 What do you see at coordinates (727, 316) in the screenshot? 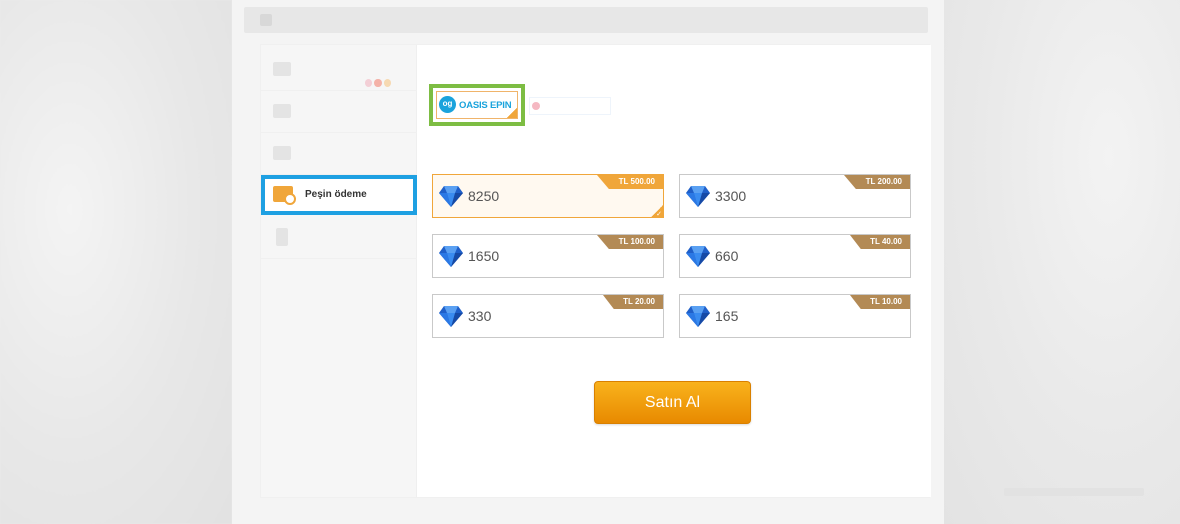
I see `package-amount: 165` at bounding box center [727, 316].